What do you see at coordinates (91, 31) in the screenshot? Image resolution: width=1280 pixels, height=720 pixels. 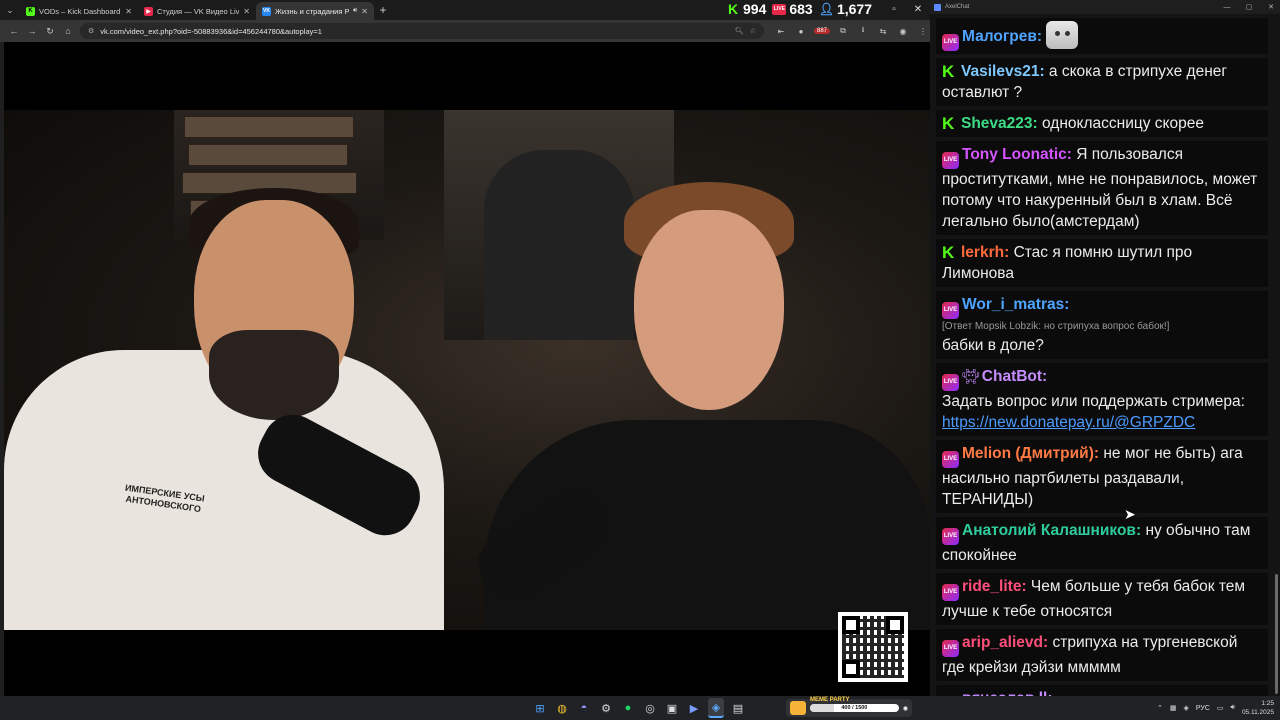 I see `site-info-icon: ⚙` at bounding box center [91, 31].